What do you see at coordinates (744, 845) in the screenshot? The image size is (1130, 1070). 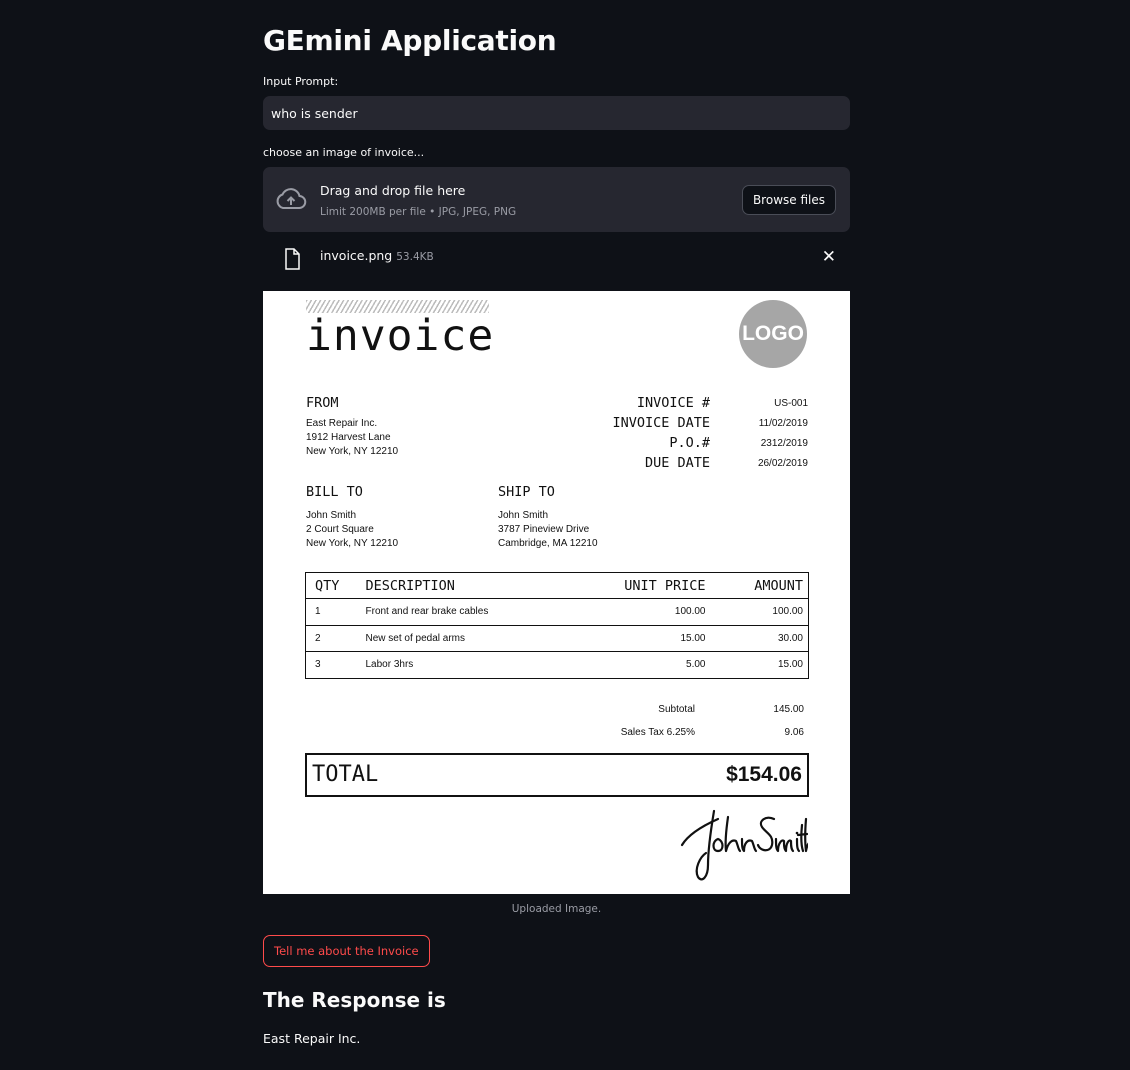 I see `signature` at bounding box center [744, 845].